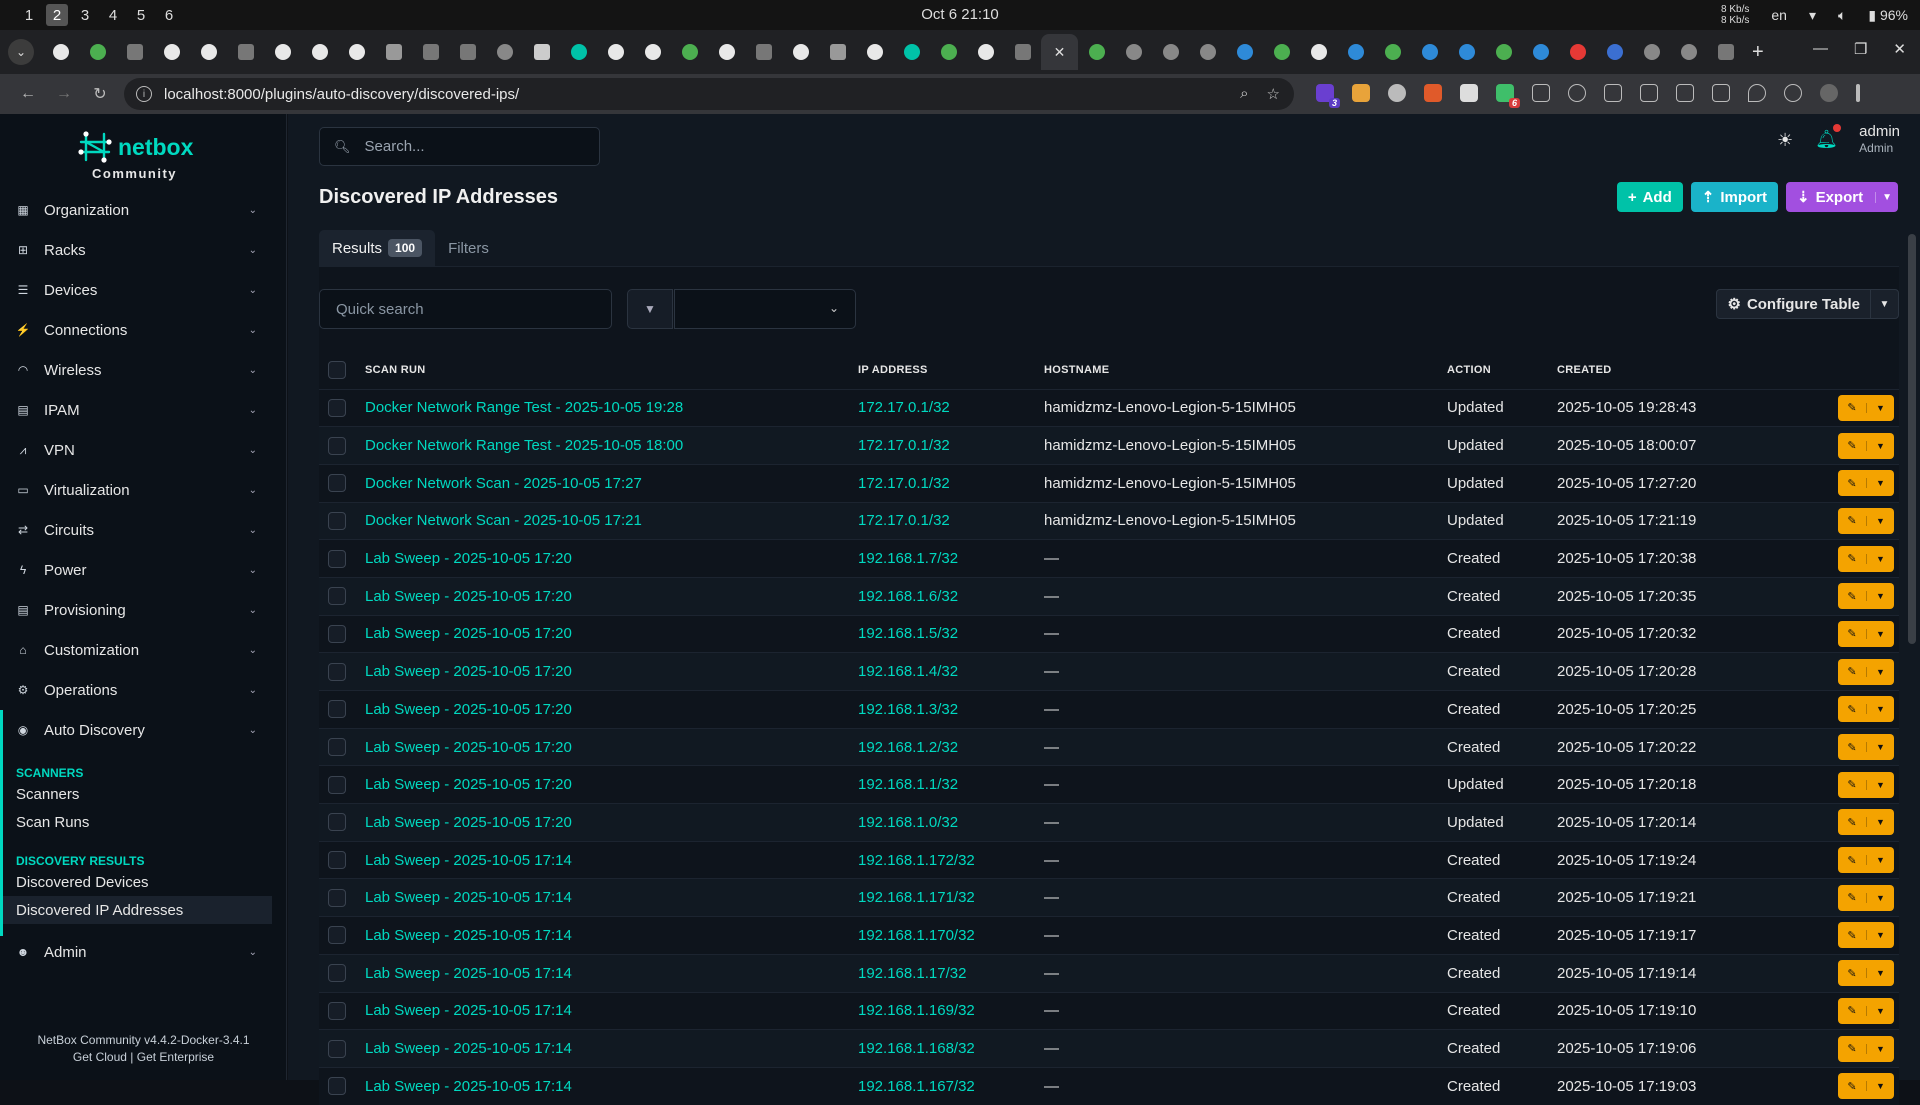 The image size is (1920, 1105). Describe the element at coordinates (143, 410) in the screenshot. I see `sidebar-item-ipam: ▤ IPAM ⌄` at that location.